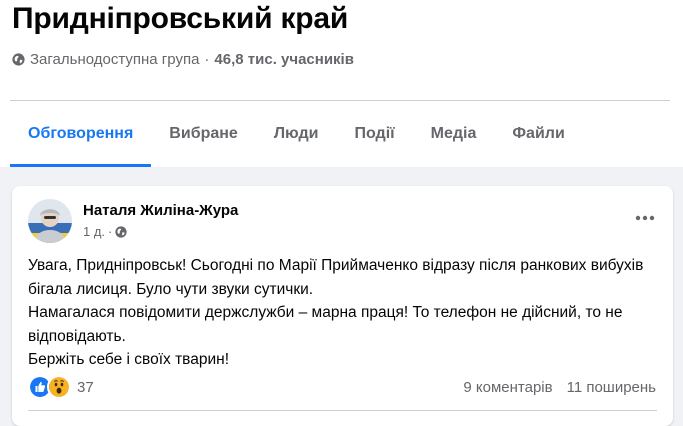 This screenshot has width=683, height=426. What do you see at coordinates (94, 231) in the screenshot?
I see `post-time: 1 д.` at bounding box center [94, 231].